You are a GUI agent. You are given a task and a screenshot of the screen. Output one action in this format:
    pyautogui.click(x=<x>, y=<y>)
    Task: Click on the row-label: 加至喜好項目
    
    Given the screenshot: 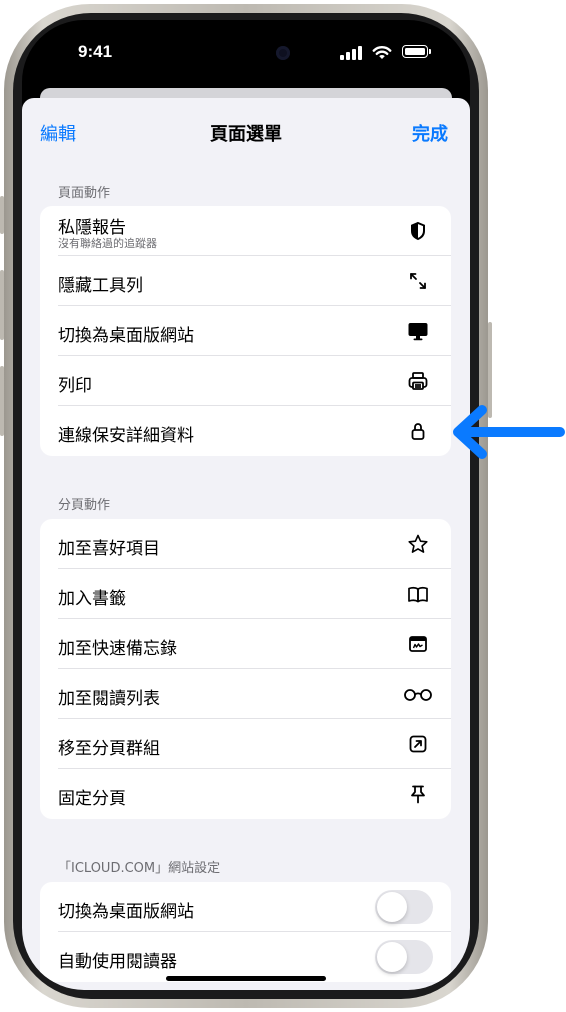 What is the action you would take?
    pyautogui.click(x=109, y=549)
    